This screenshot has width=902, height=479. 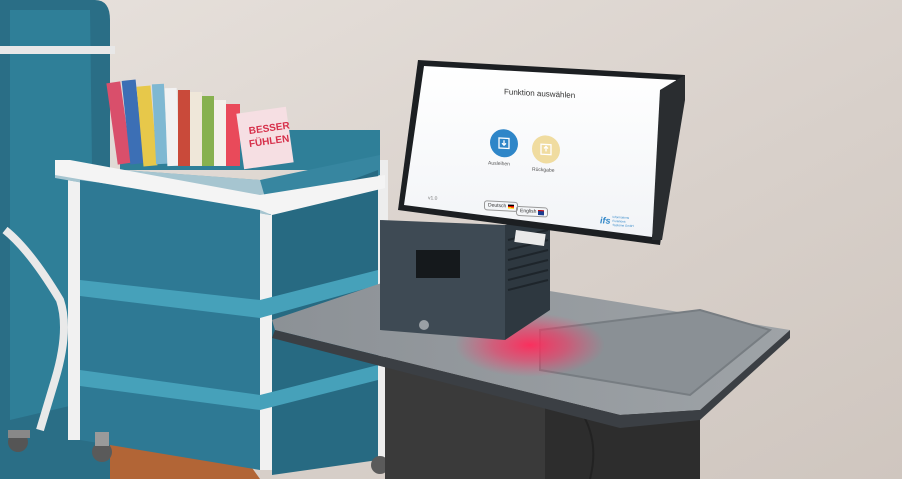 I want to click on language-deutsch-button: Deutsch, so click(x=501, y=206).